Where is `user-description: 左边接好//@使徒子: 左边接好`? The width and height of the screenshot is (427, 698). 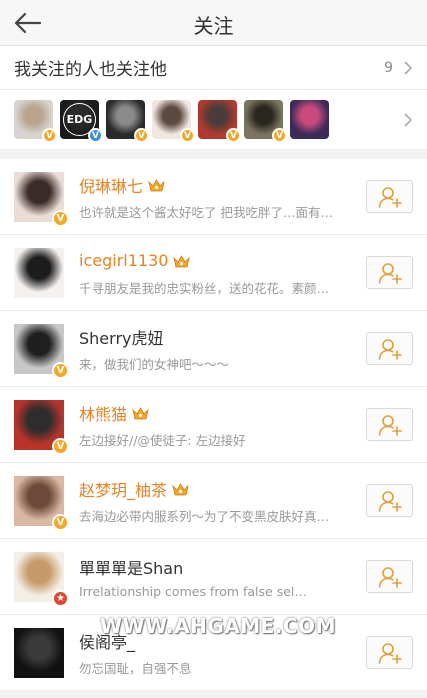 user-description: 左边接好//@使徒子: 左边接好 is located at coordinates (162, 440).